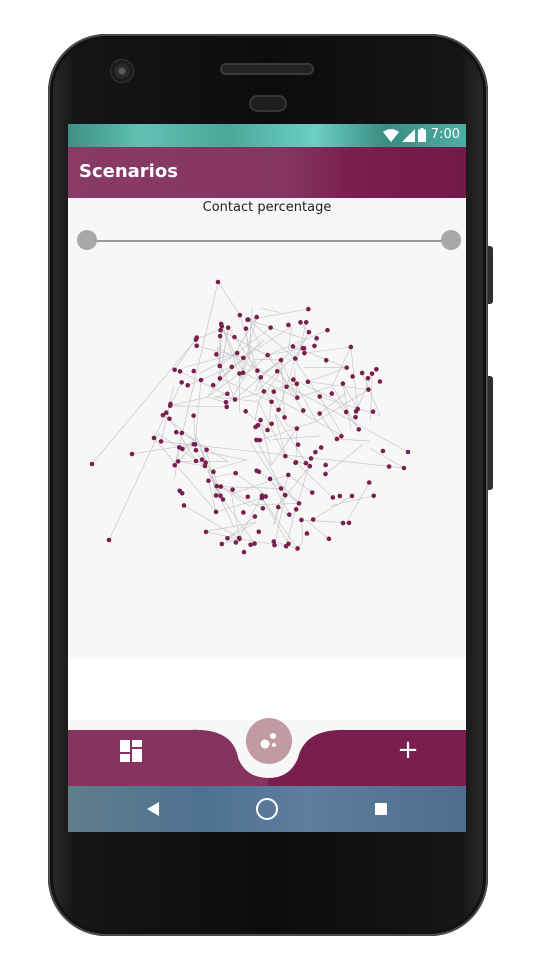 The image size is (538, 967). Describe the element at coordinates (408, 750) in the screenshot. I see `add-button: +` at that location.